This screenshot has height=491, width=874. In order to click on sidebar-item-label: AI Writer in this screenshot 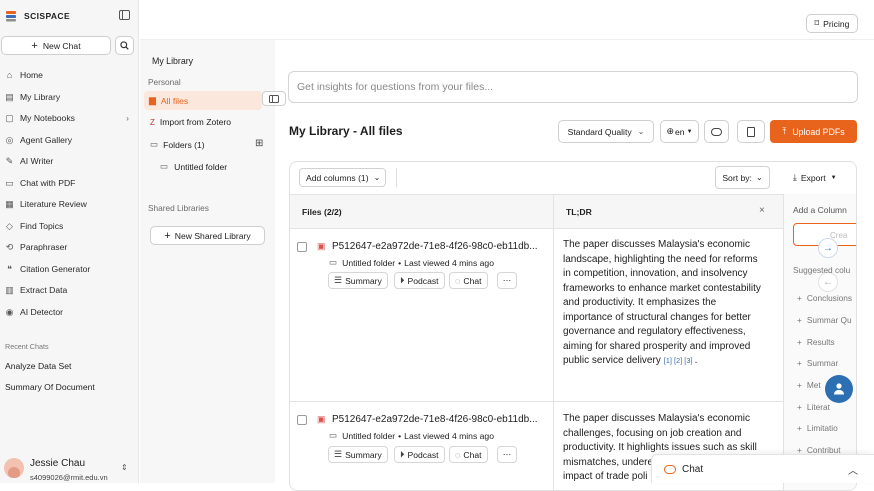, I will do `click(37, 161)`.